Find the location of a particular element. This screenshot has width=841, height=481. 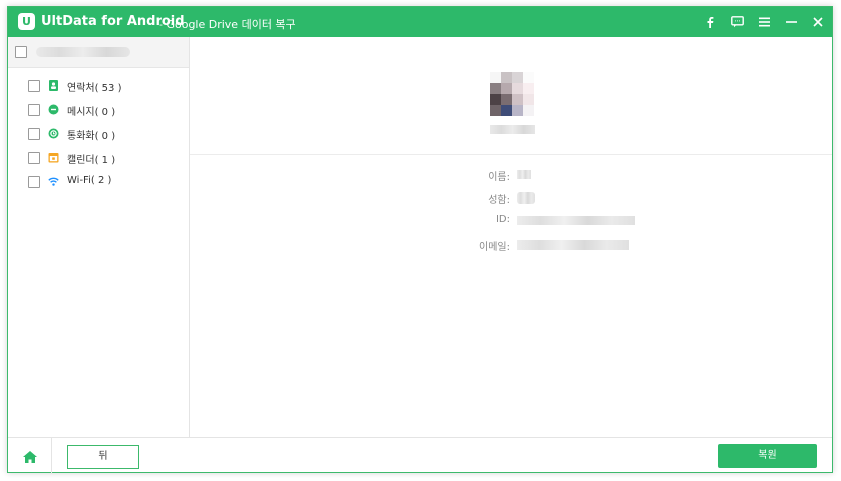

footer-divider is located at coordinates (51, 456).